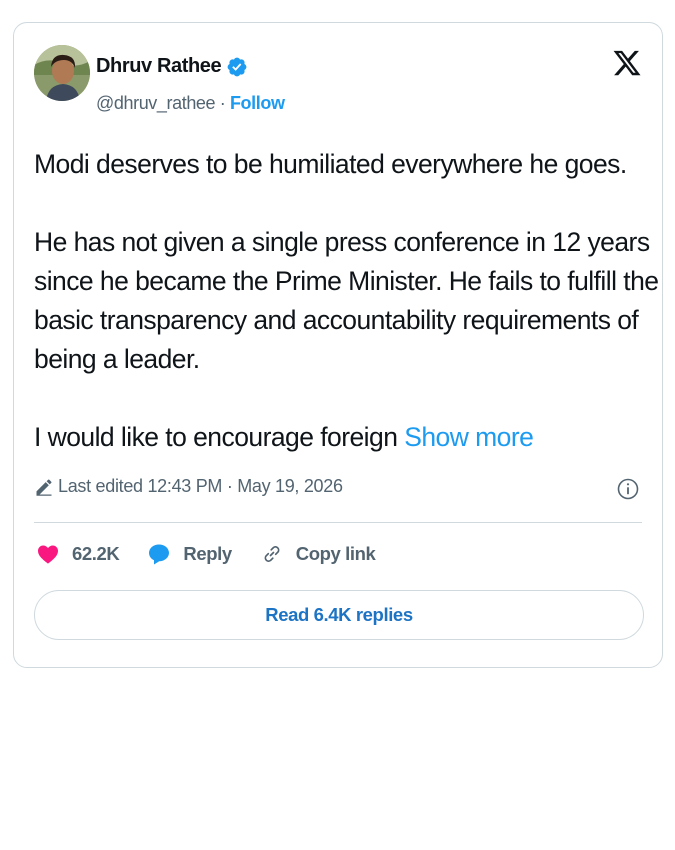  I want to click on avatar, so click(62, 73).